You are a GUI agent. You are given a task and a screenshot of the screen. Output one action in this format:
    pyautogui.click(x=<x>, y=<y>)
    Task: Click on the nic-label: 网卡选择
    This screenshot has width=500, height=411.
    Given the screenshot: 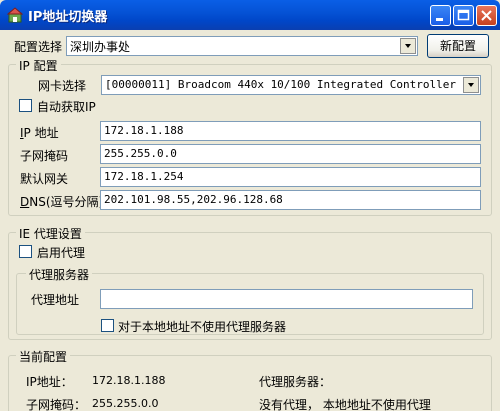 What is the action you would take?
    pyautogui.click(x=62, y=86)
    